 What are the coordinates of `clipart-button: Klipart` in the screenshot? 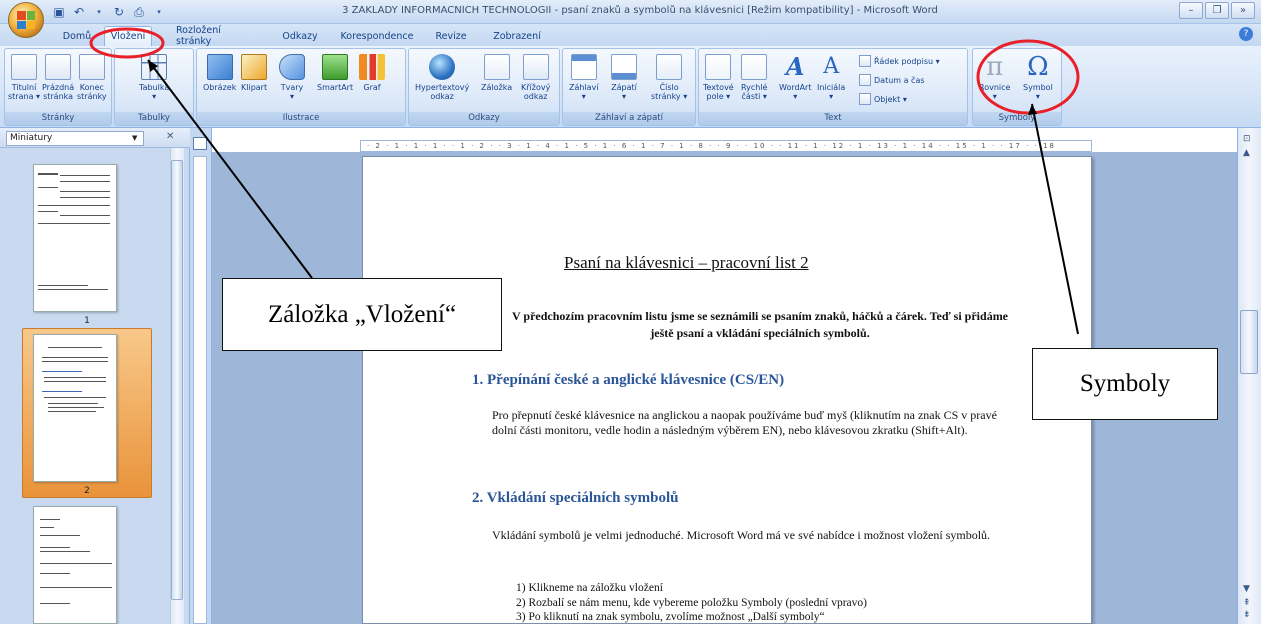 It's located at (254, 73).